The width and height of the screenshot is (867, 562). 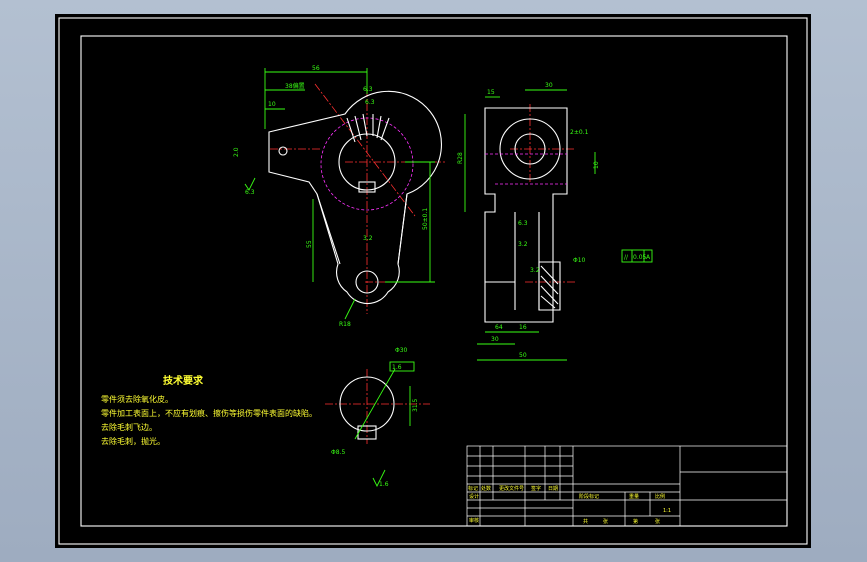 I want to click on tb-label-7: 阶段标记, so click(x=589, y=496).